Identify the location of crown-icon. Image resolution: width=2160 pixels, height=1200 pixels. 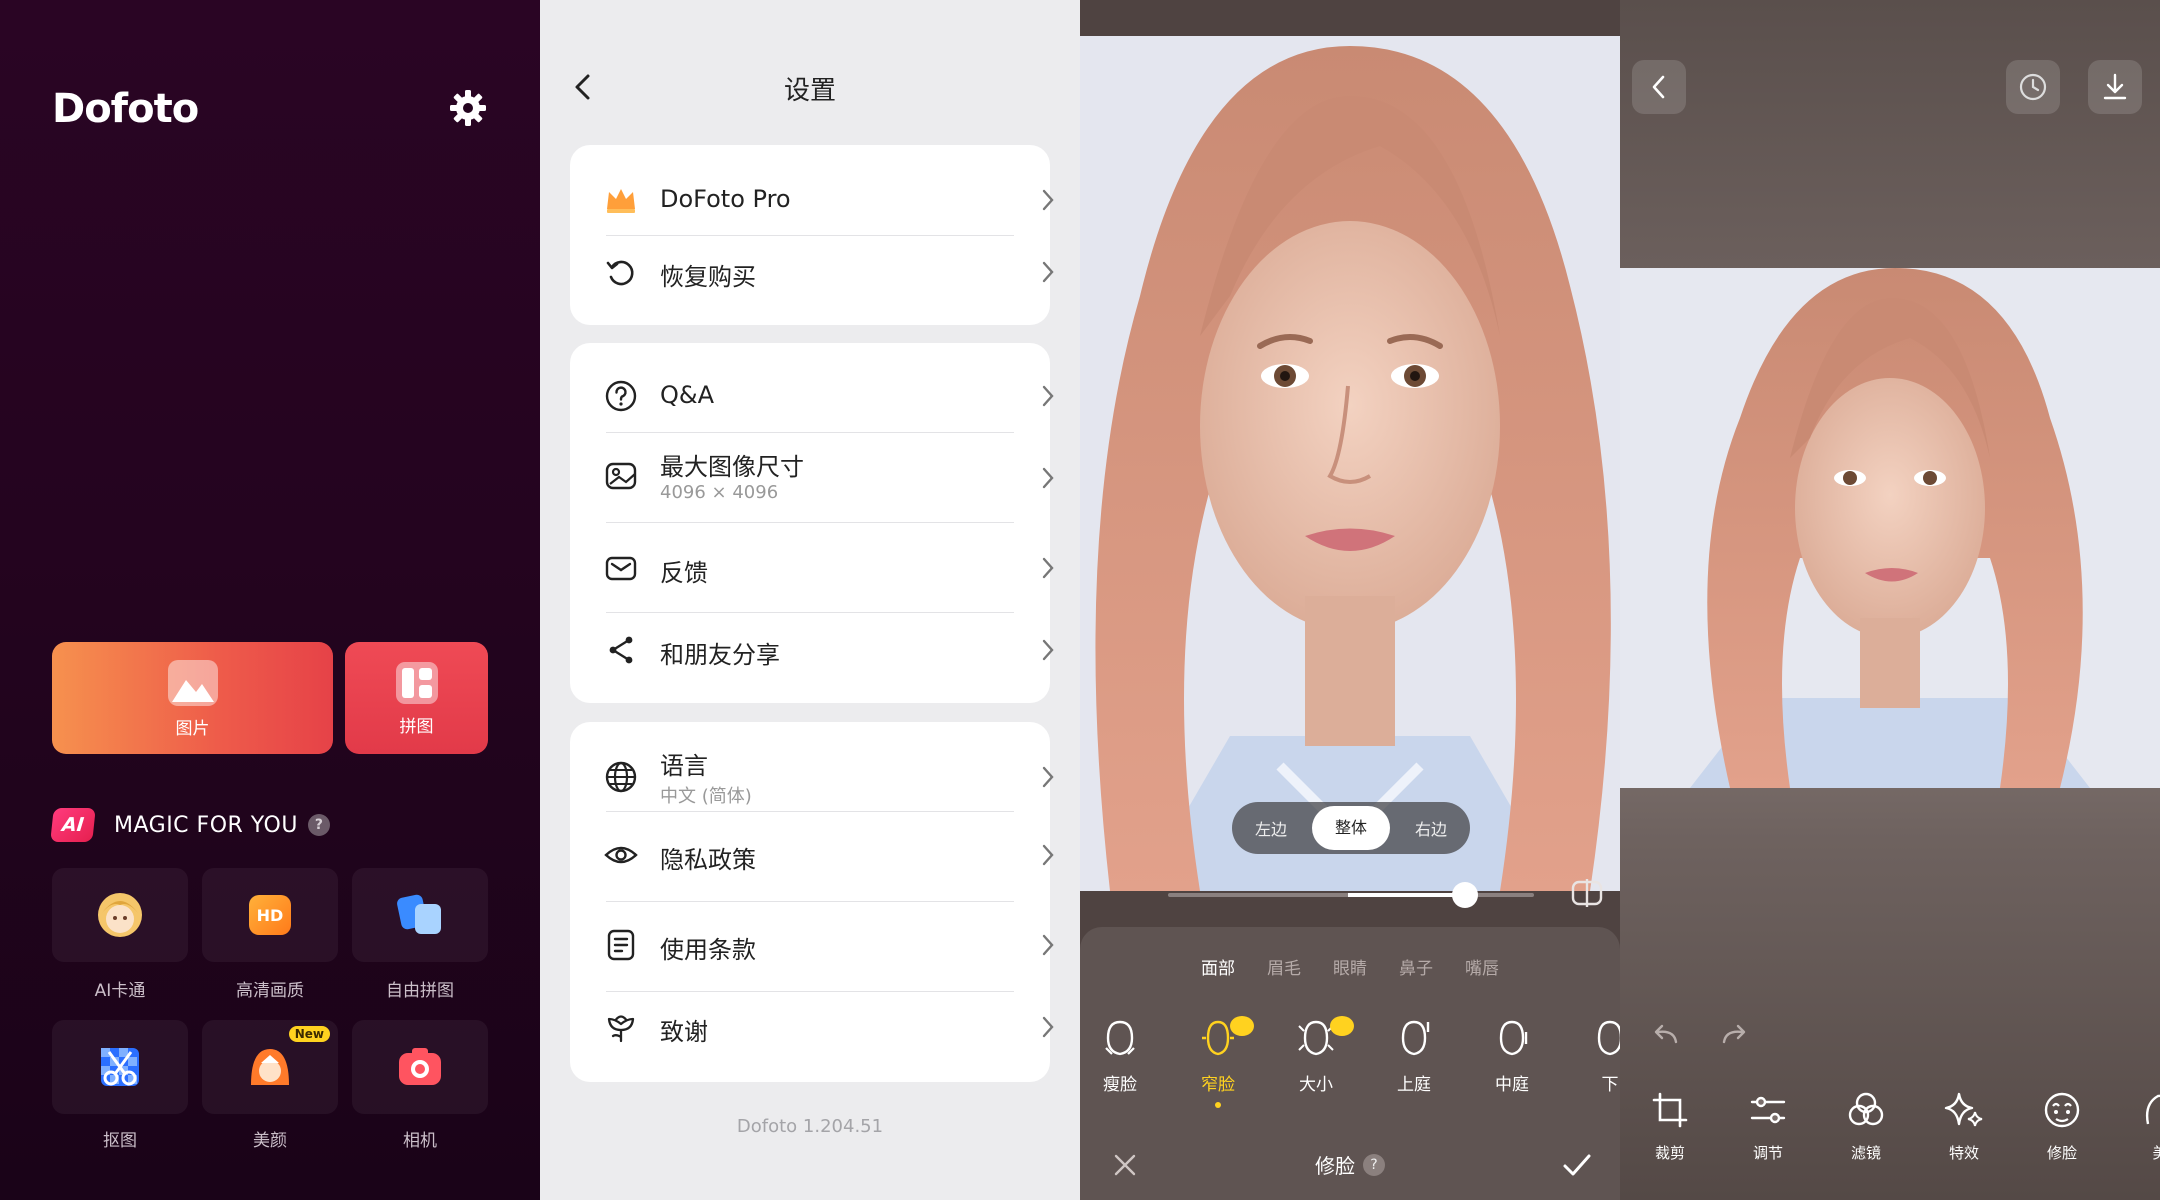
(621, 201).